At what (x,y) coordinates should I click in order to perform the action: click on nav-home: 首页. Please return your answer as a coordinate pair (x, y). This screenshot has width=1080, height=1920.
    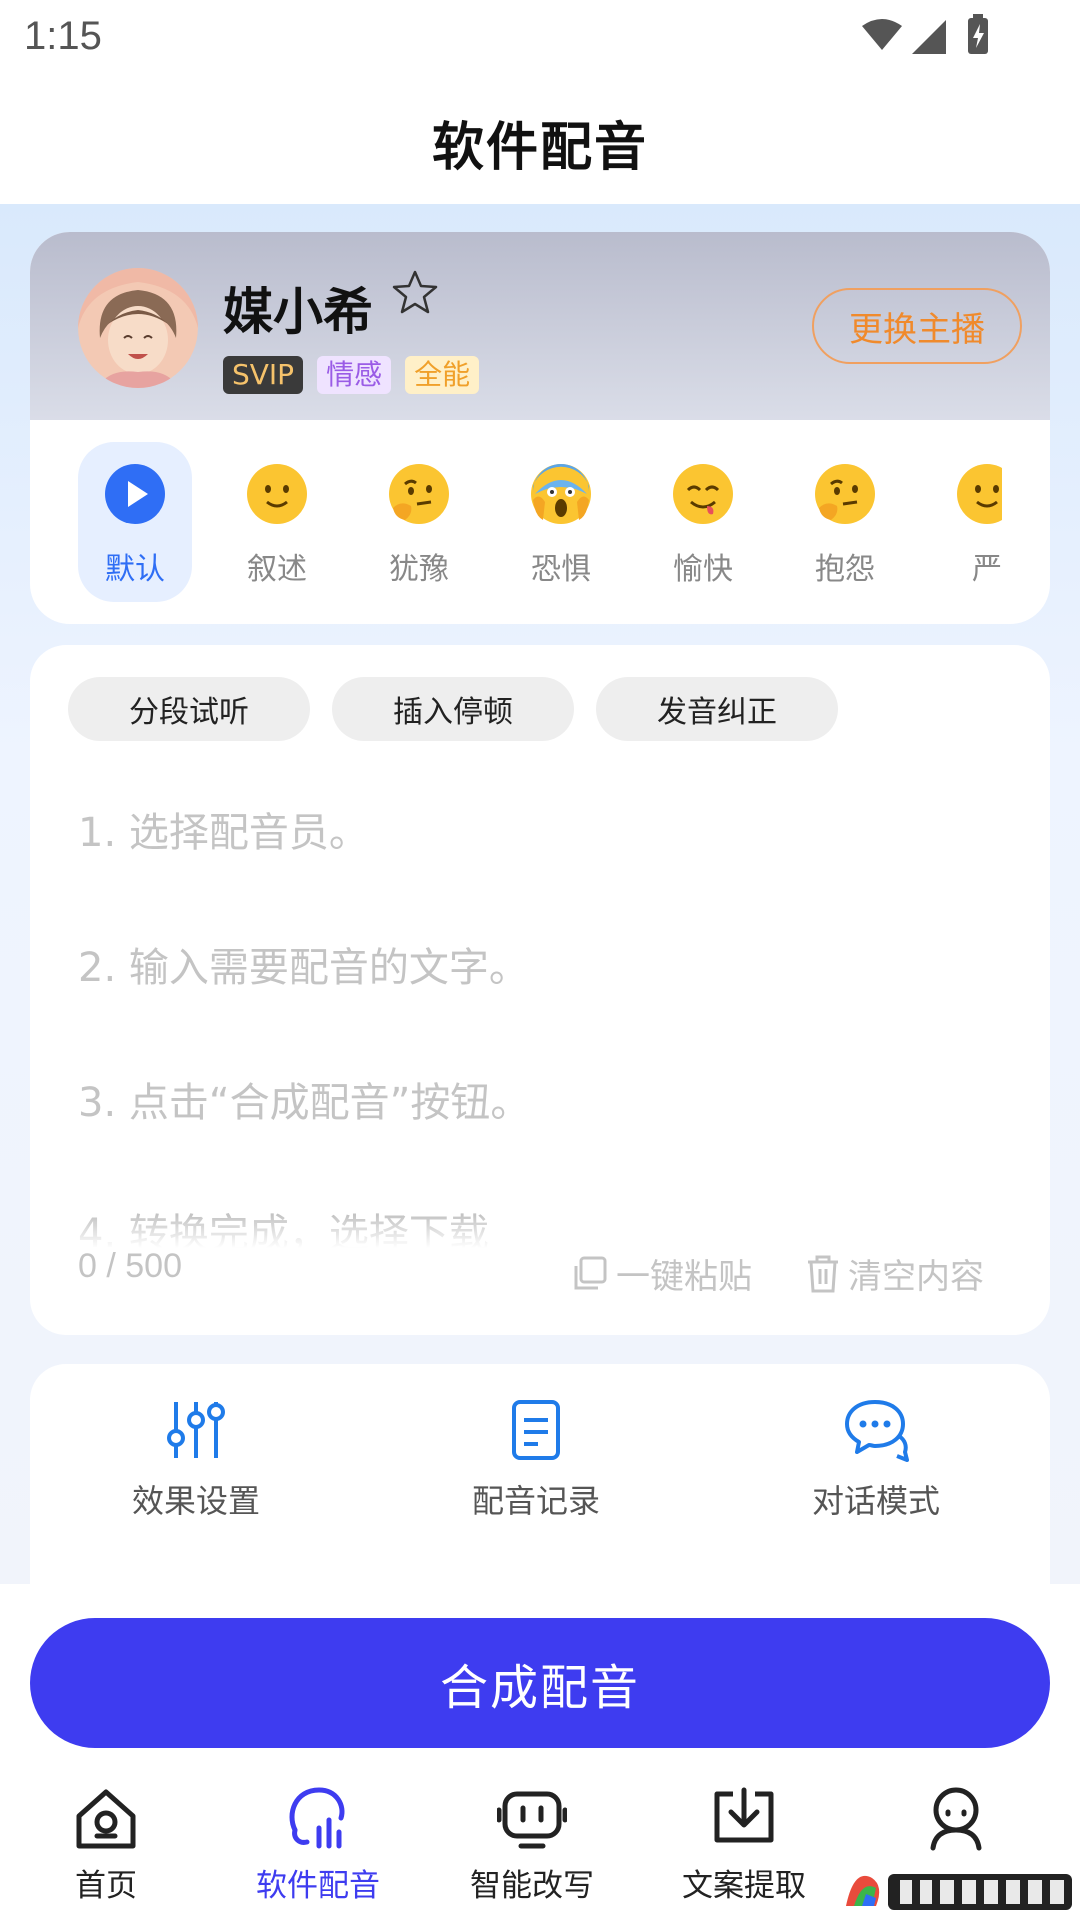
    Looking at the image, I should click on (106, 1844).